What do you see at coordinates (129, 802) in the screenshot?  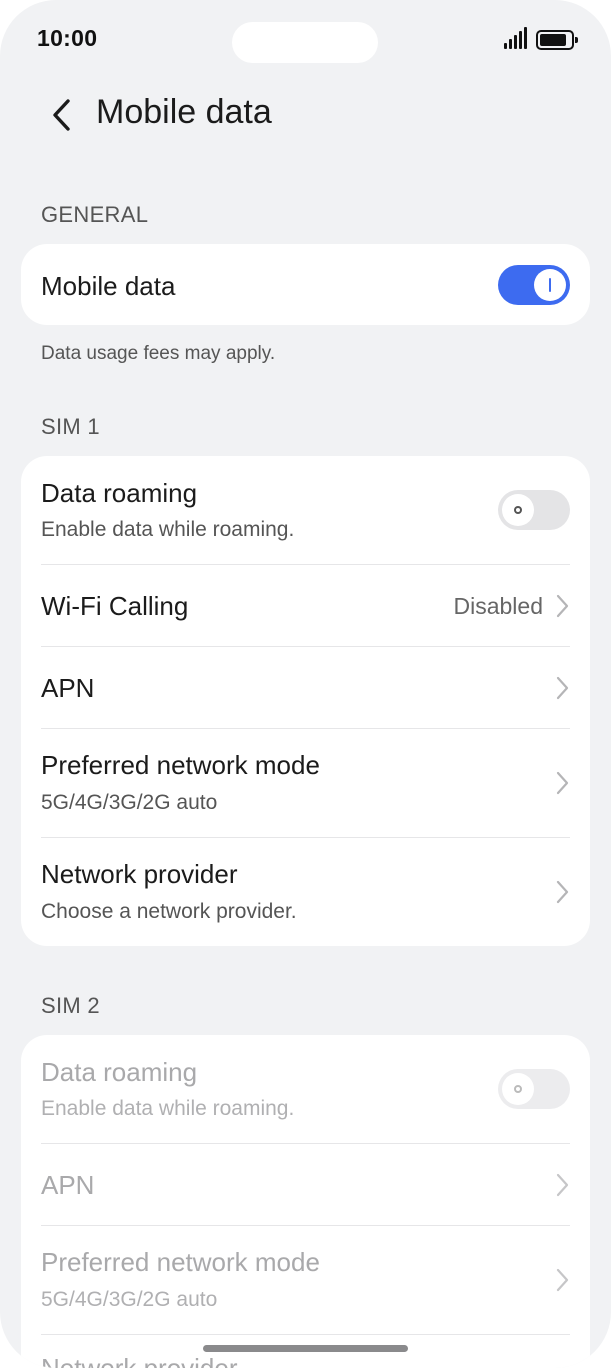 I see `sim1-preferred-network-subtitle: 5G/4G/3G/2G auto` at bounding box center [129, 802].